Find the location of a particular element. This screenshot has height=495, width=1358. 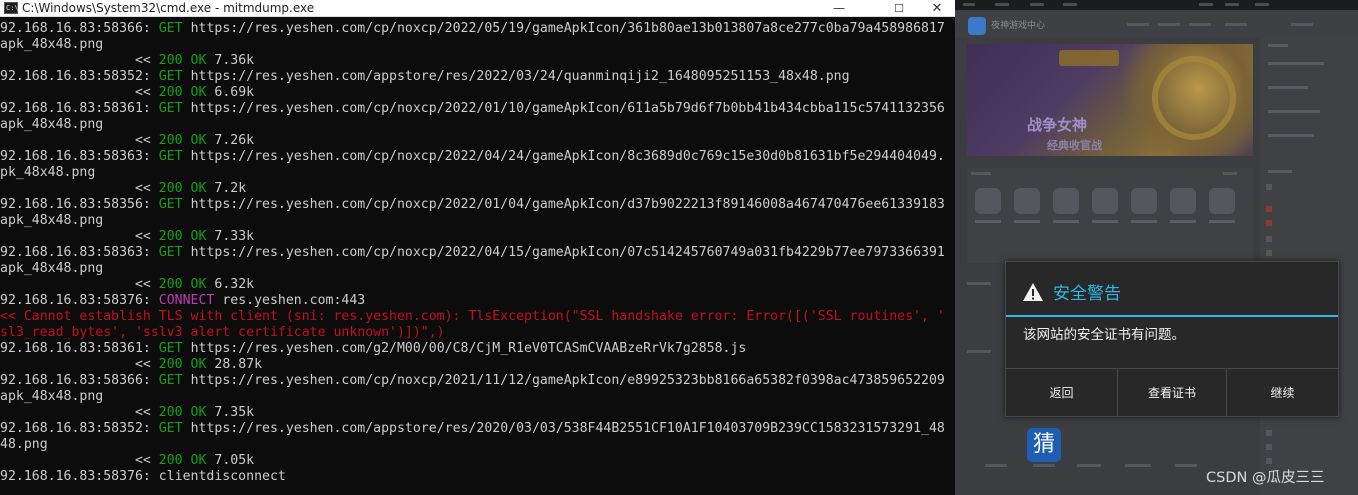

console-line: 48.png is located at coordinates (477, 445).